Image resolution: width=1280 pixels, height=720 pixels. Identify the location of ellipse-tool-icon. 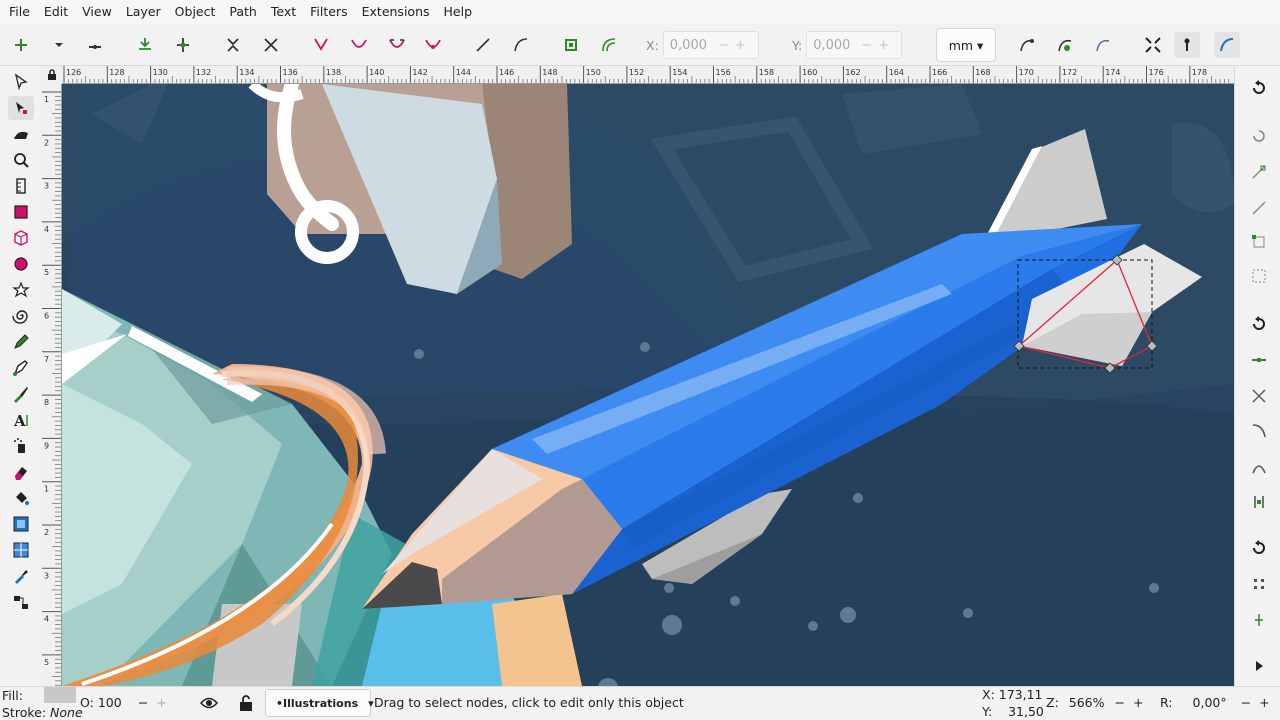
(21, 264).